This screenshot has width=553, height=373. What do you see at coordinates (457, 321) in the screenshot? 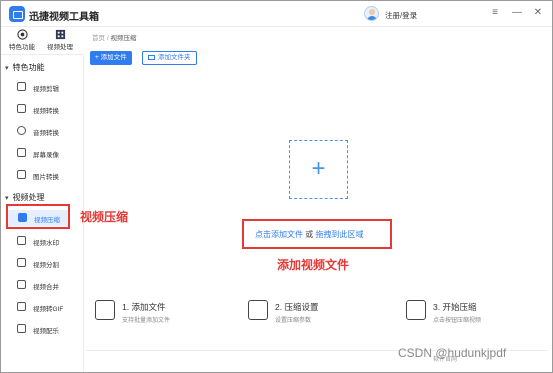
I see `step-desc: 点击按钮压缩视频` at bounding box center [457, 321].